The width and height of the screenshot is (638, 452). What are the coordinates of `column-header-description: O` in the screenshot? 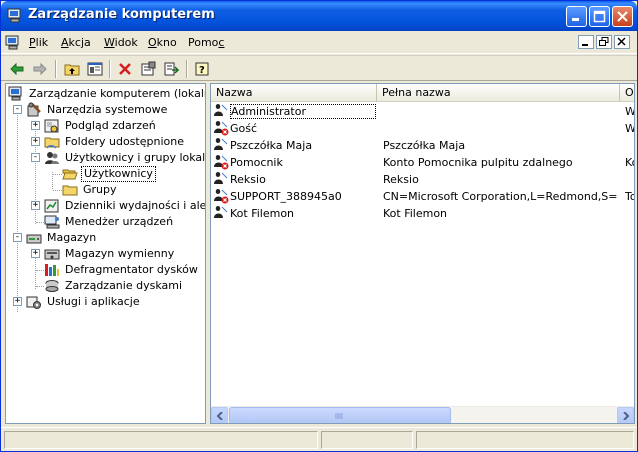 It's located at (627, 93).